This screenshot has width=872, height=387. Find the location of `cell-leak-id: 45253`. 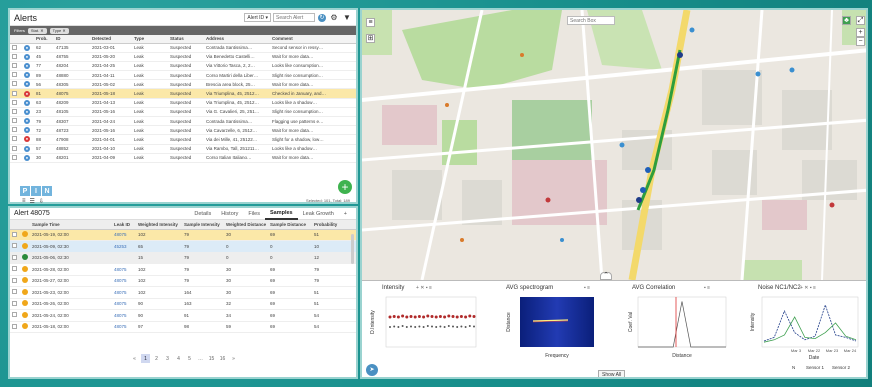

cell-leak-id: 45253 is located at coordinates (124, 246).